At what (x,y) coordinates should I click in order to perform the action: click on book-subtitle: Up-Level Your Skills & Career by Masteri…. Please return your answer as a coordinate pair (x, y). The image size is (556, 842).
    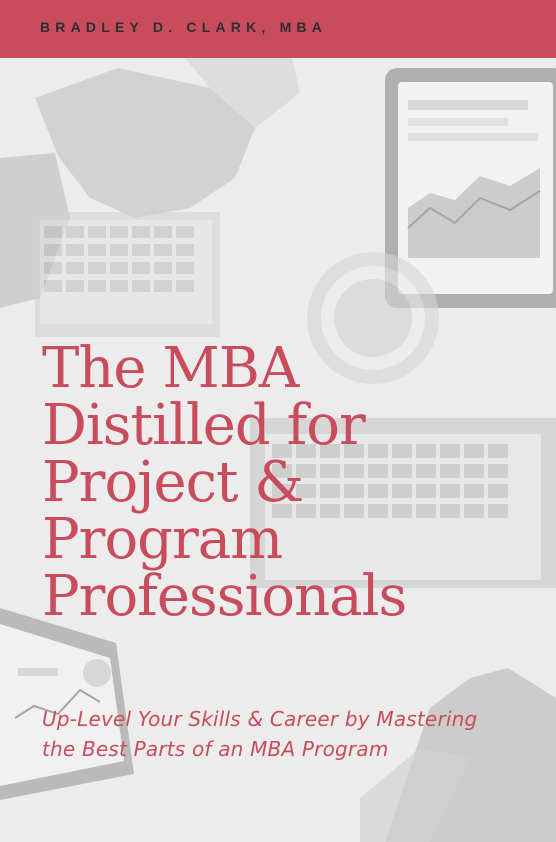
    Looking at the image, I should click on (297, 734).